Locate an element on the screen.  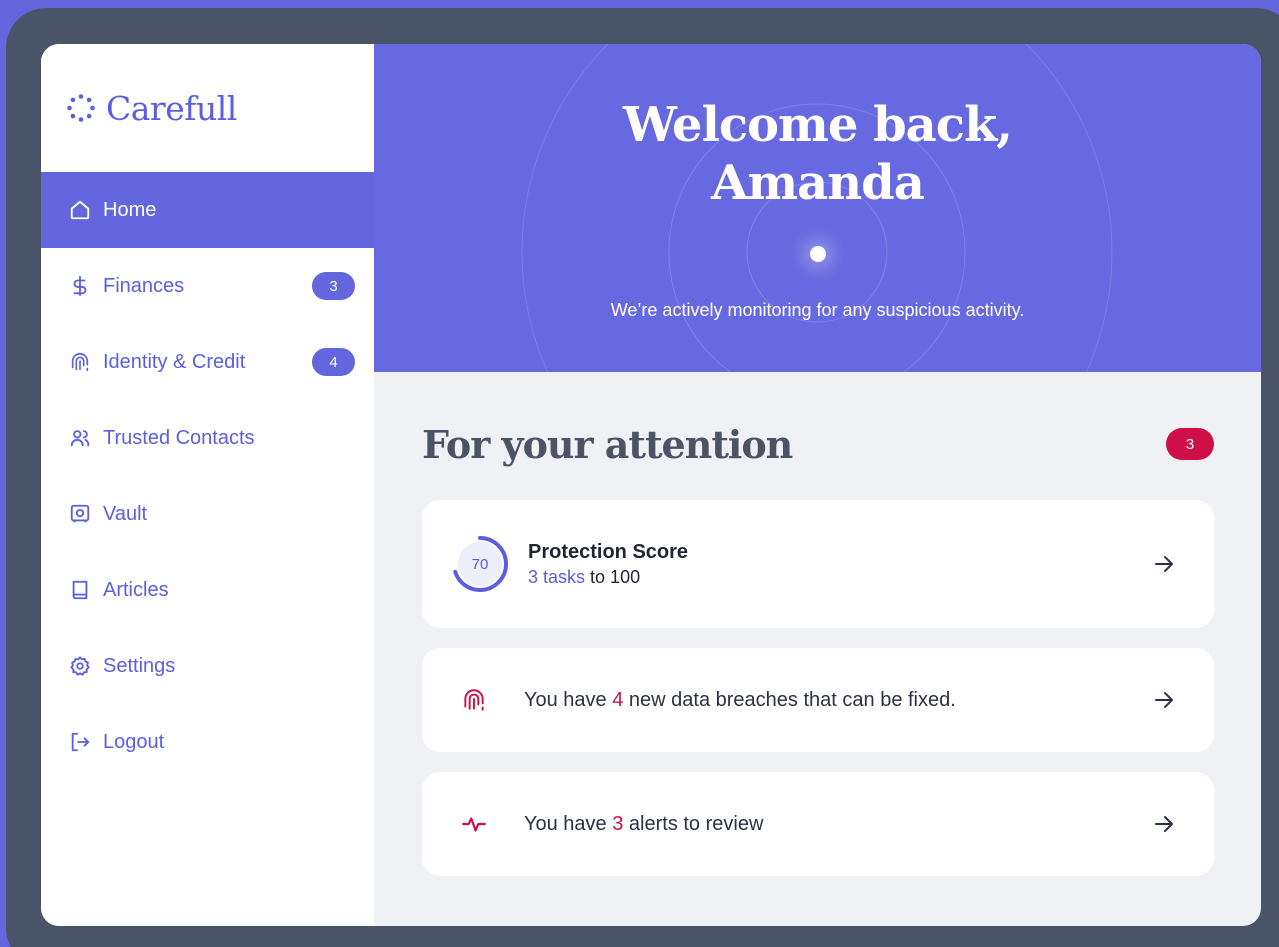
welcome-heading: Welcome back, Amanda is located at coordinates (818, 154).